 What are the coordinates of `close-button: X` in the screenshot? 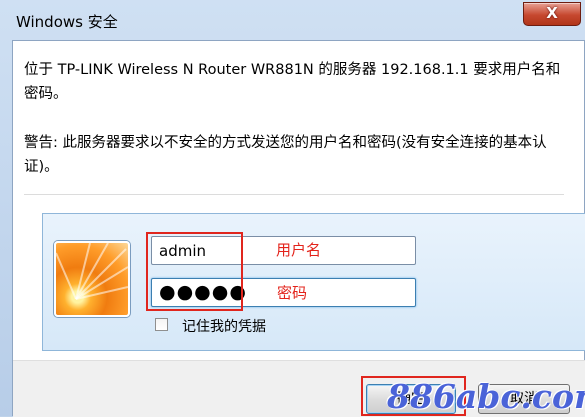 It's located at (552, 14).